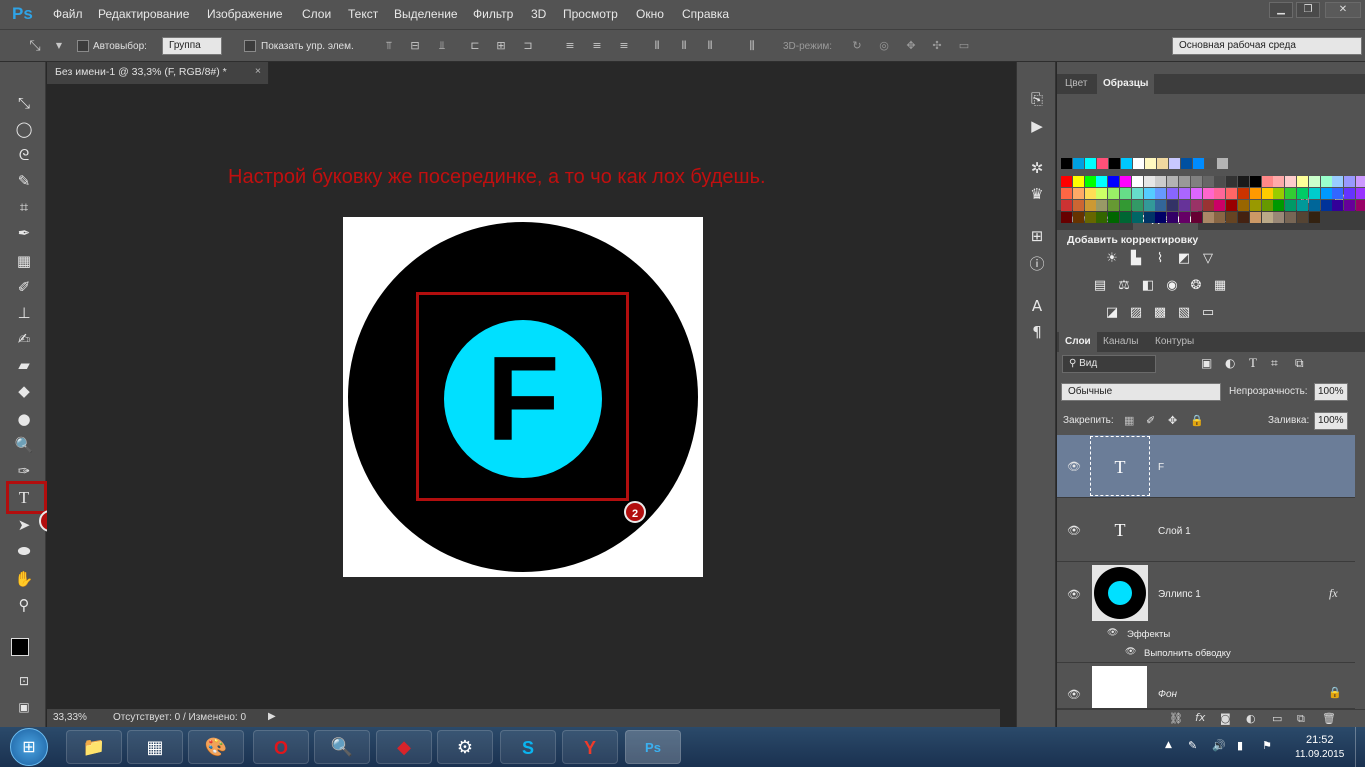 The height and width of the screenshot is (767, 1365). Describe the element at coordinates (1037, 99) in the screenshot. I see `history-panel-icon: ⎘` at that location.